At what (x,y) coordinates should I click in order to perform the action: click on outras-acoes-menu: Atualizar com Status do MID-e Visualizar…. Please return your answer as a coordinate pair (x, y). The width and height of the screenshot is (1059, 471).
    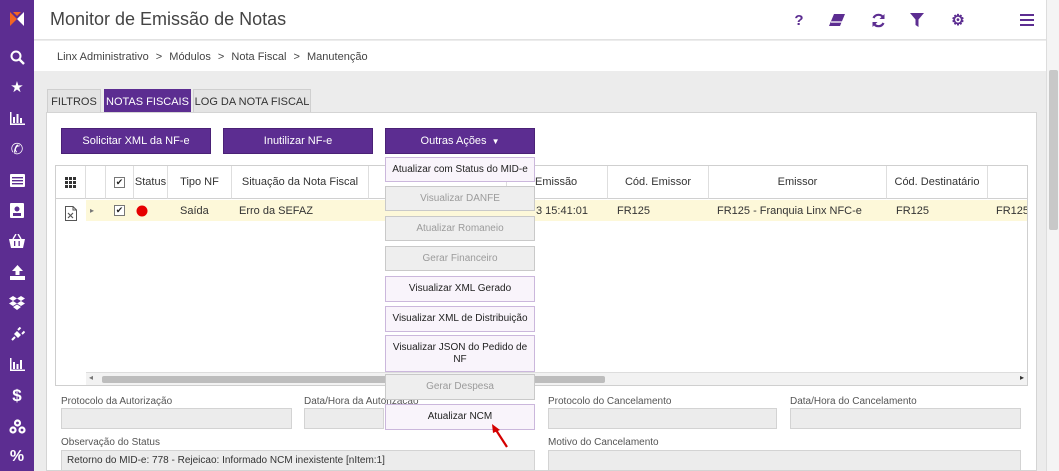
    Looking at the image, I should click on (460, 294).